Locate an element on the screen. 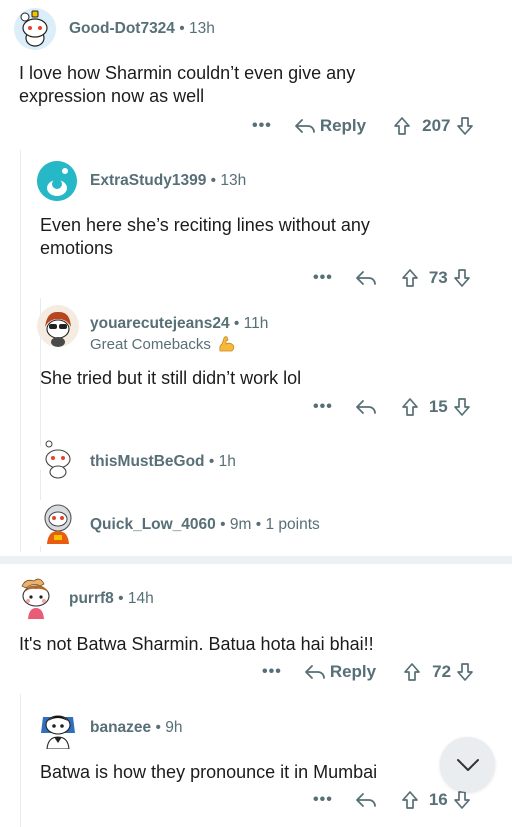 This screenshot has width=512, height=827. timestamp: 14h is located at coordinates (140, 598).